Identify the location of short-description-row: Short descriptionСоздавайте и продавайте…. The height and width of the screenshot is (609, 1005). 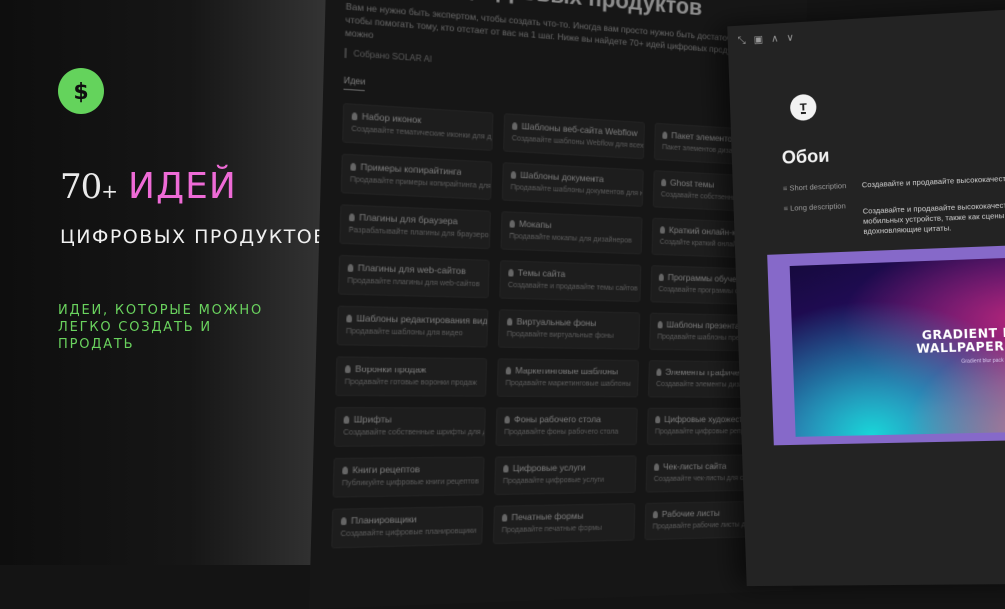
(894, 183).